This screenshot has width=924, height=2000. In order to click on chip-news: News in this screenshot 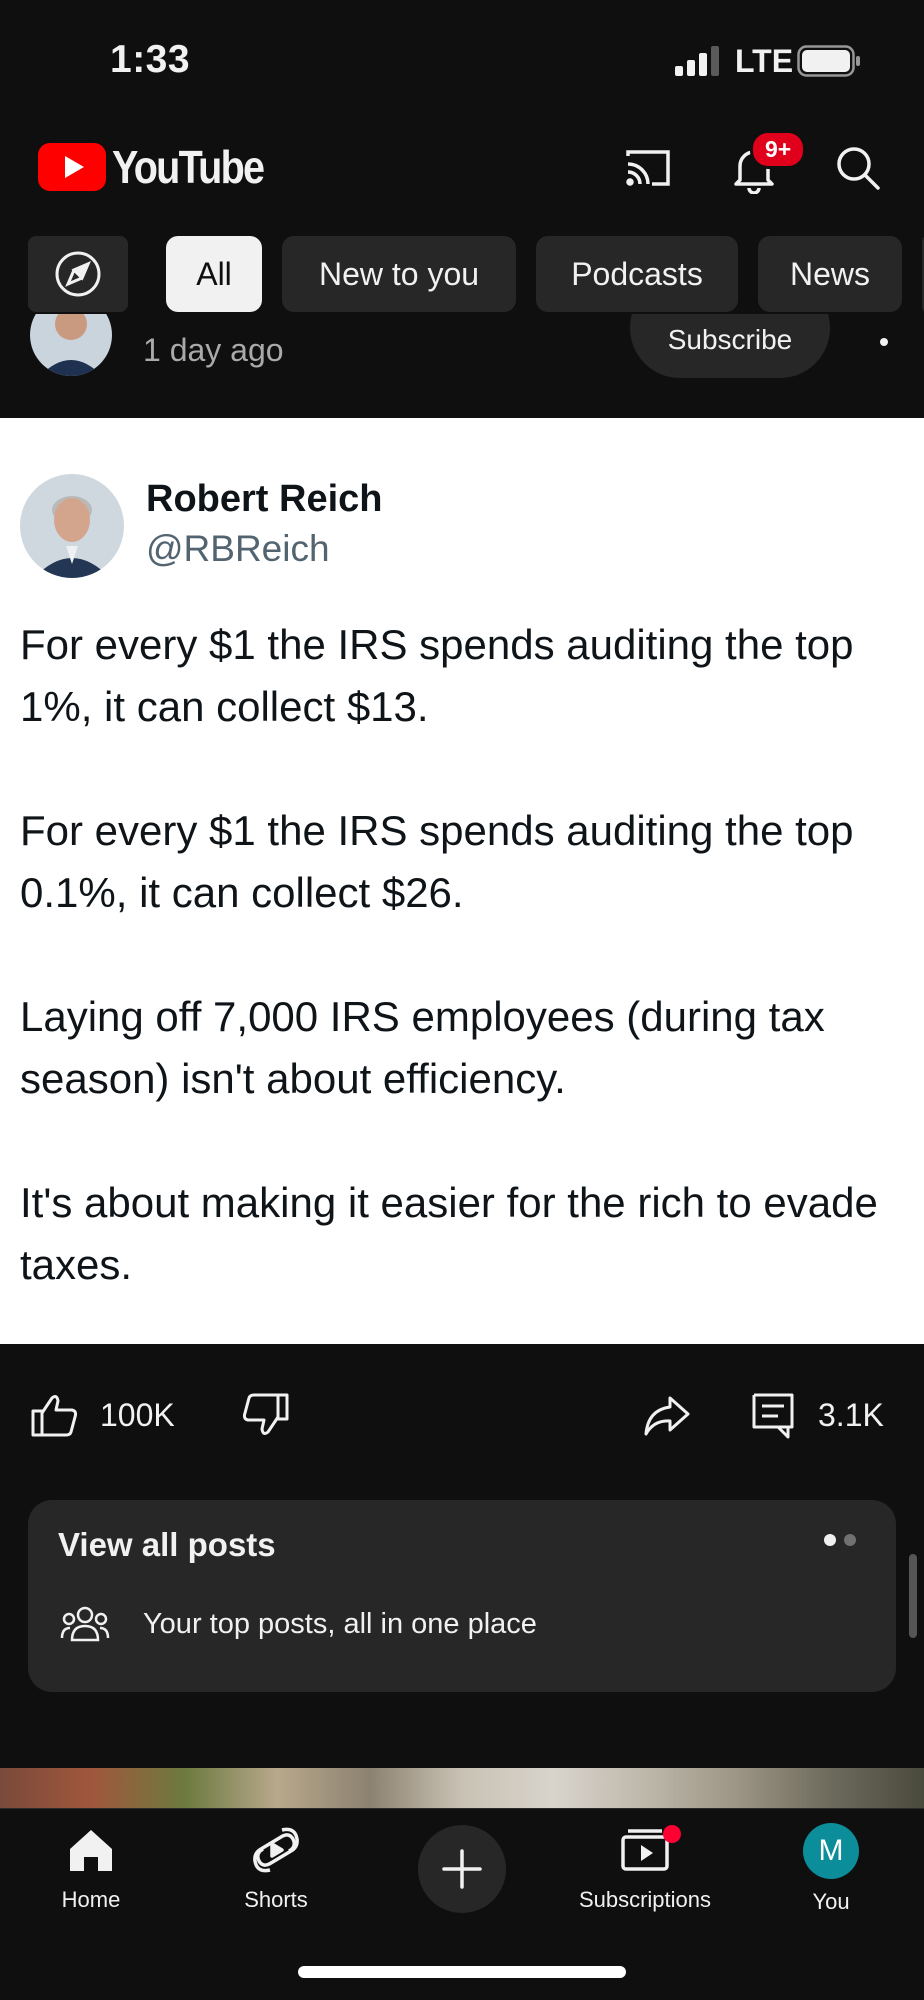, I will do `click(830, 274)`.